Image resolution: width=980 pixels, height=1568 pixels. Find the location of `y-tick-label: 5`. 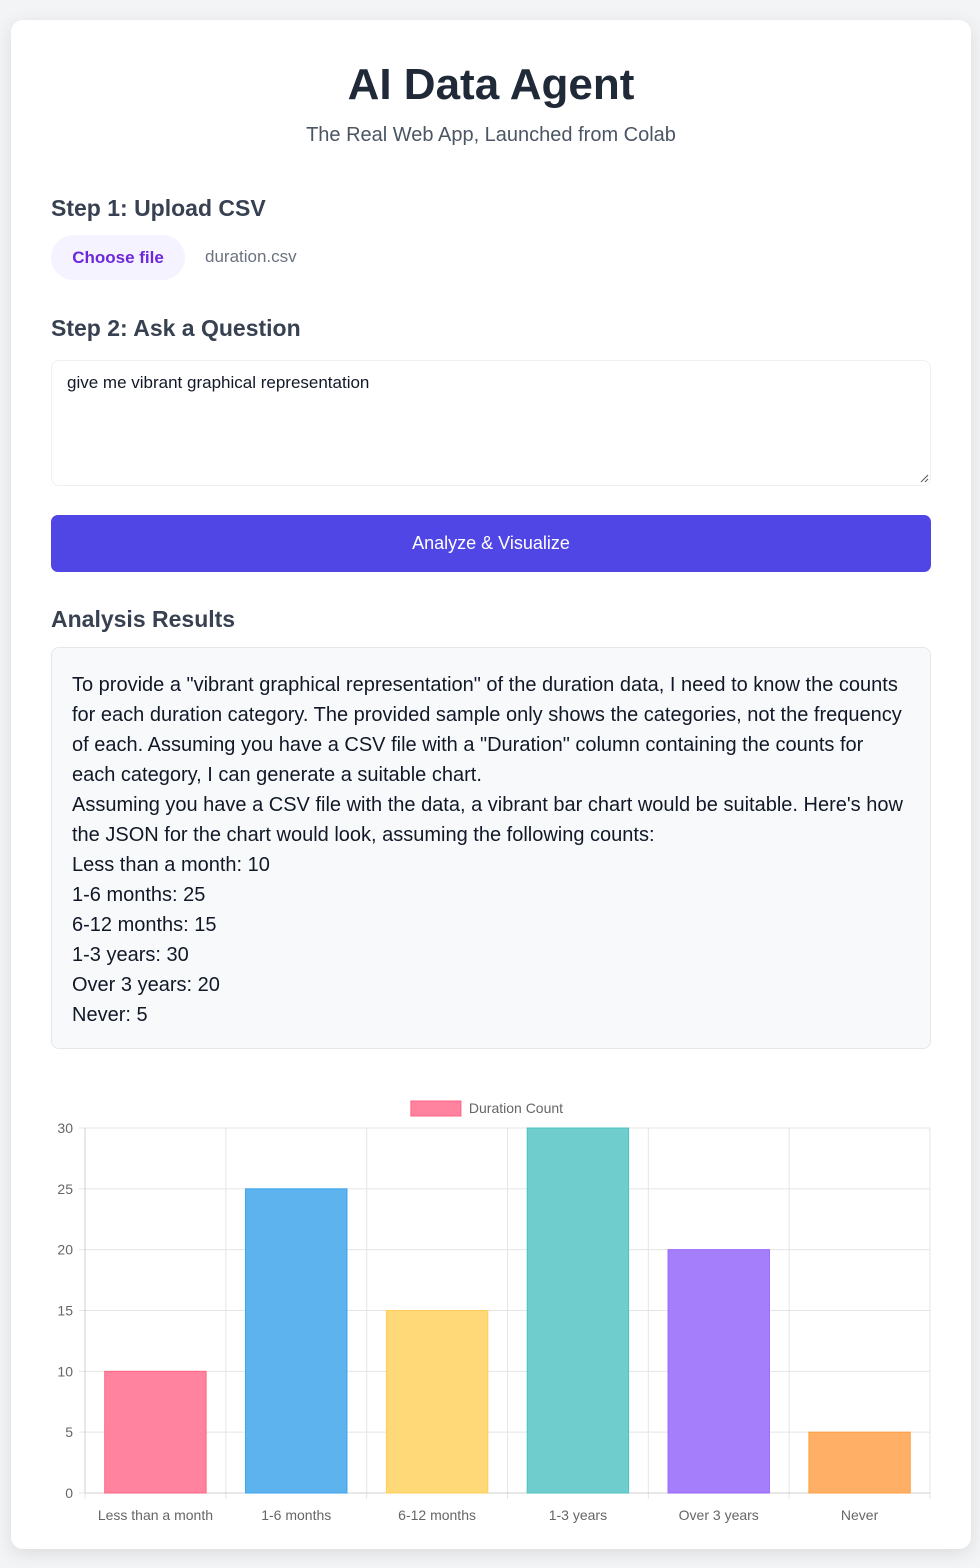

y-tick-label: 5 is located at coordinates (69, 1432).